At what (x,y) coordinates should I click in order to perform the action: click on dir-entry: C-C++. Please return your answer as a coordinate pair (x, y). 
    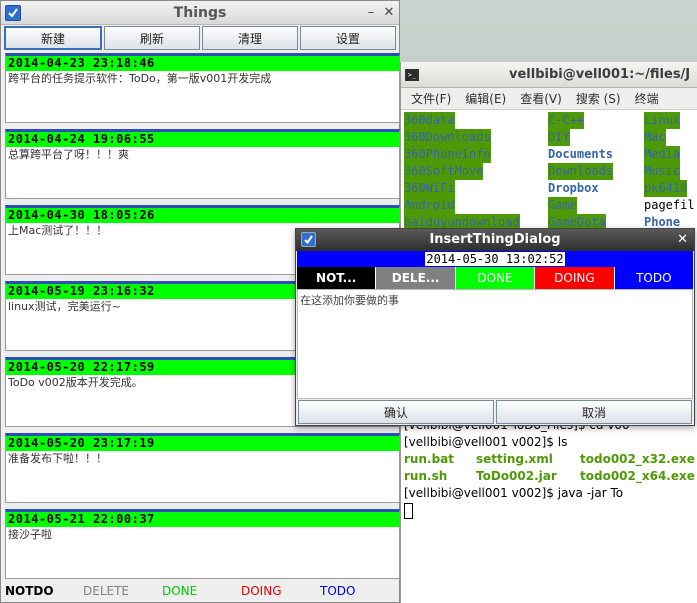
    Looking at the image, I should click on (566, 120).